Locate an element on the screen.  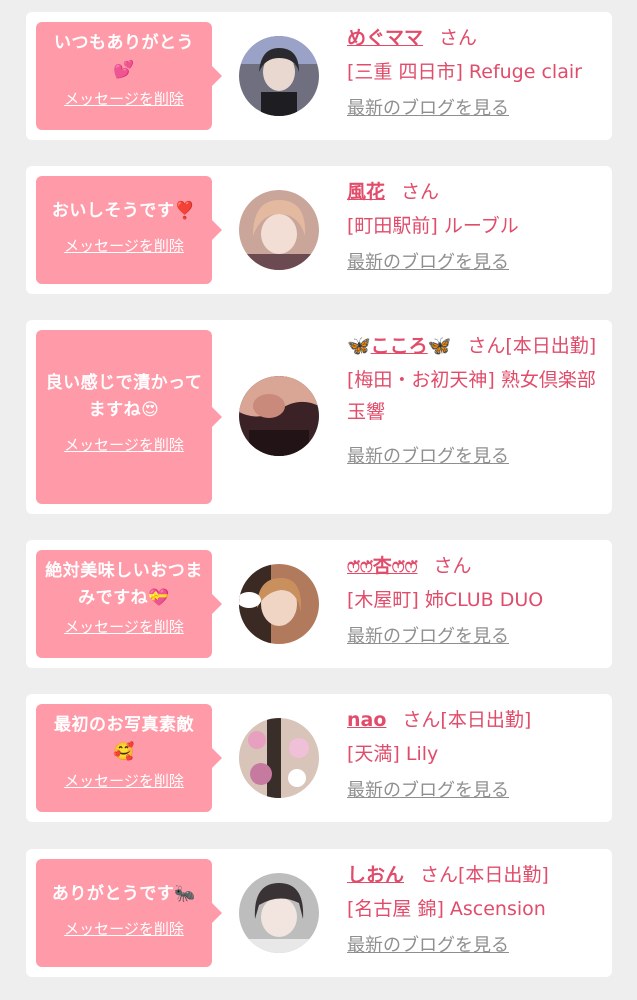
message-text: 最初のお写真素敵 🥰 is located at coordinates (124, 739).